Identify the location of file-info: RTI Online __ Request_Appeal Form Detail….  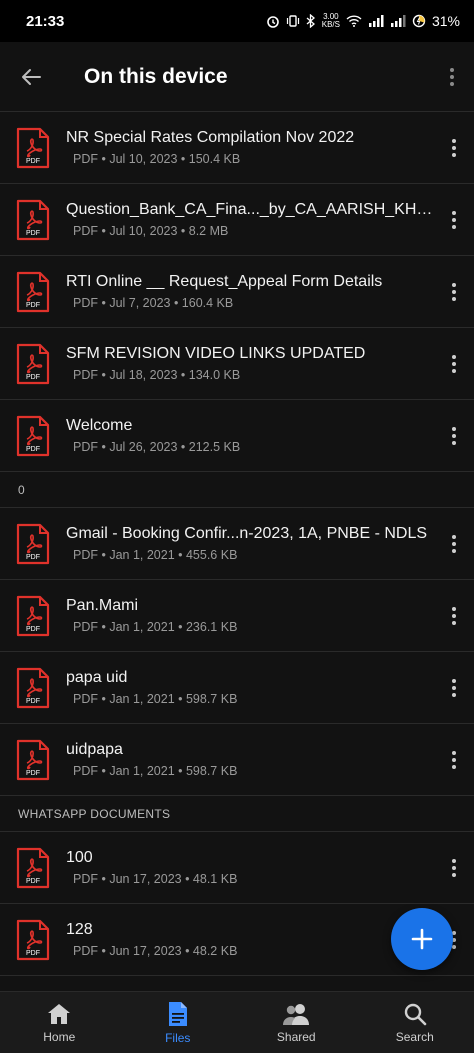
(250, 291).